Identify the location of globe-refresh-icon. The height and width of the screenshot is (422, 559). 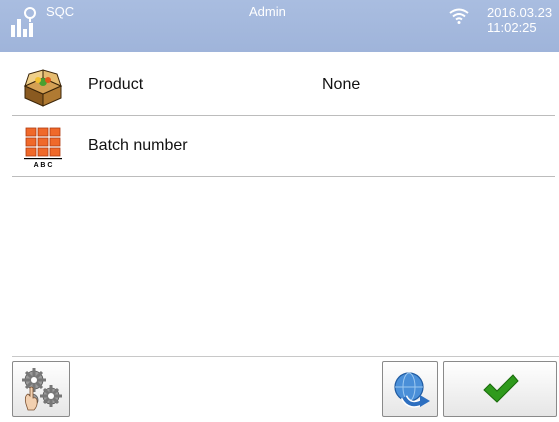
(412, 390).